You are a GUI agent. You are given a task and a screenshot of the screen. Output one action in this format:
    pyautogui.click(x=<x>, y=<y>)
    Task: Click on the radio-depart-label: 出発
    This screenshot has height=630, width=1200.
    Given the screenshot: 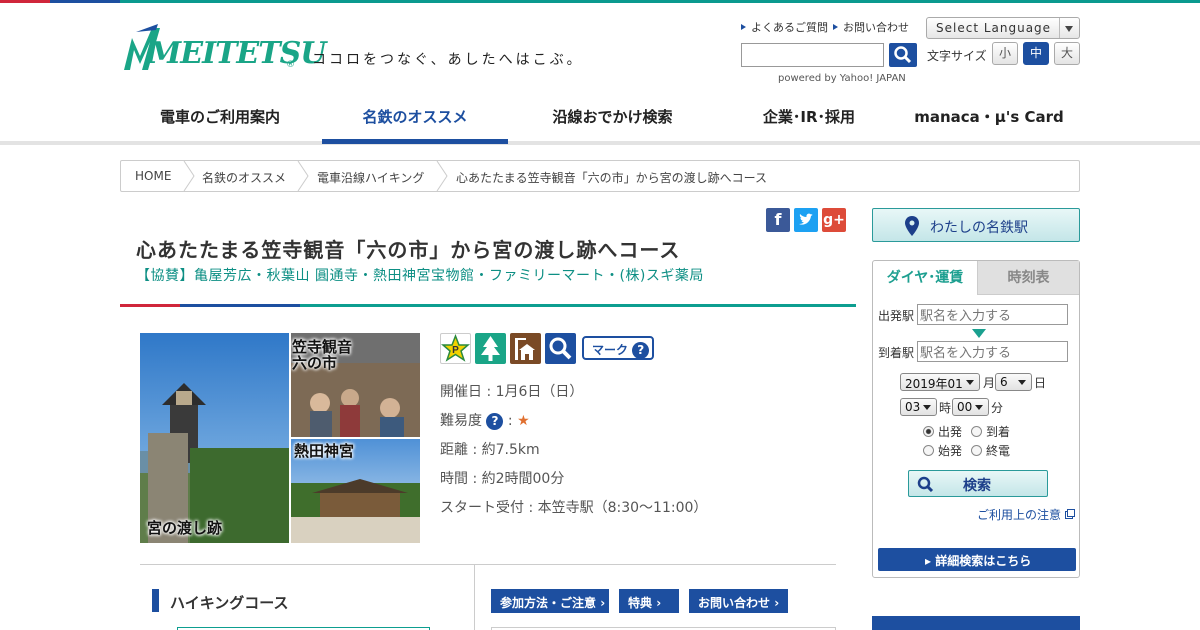 What is the action you would take?
    pyautogui.click(x=950, y=432)
    